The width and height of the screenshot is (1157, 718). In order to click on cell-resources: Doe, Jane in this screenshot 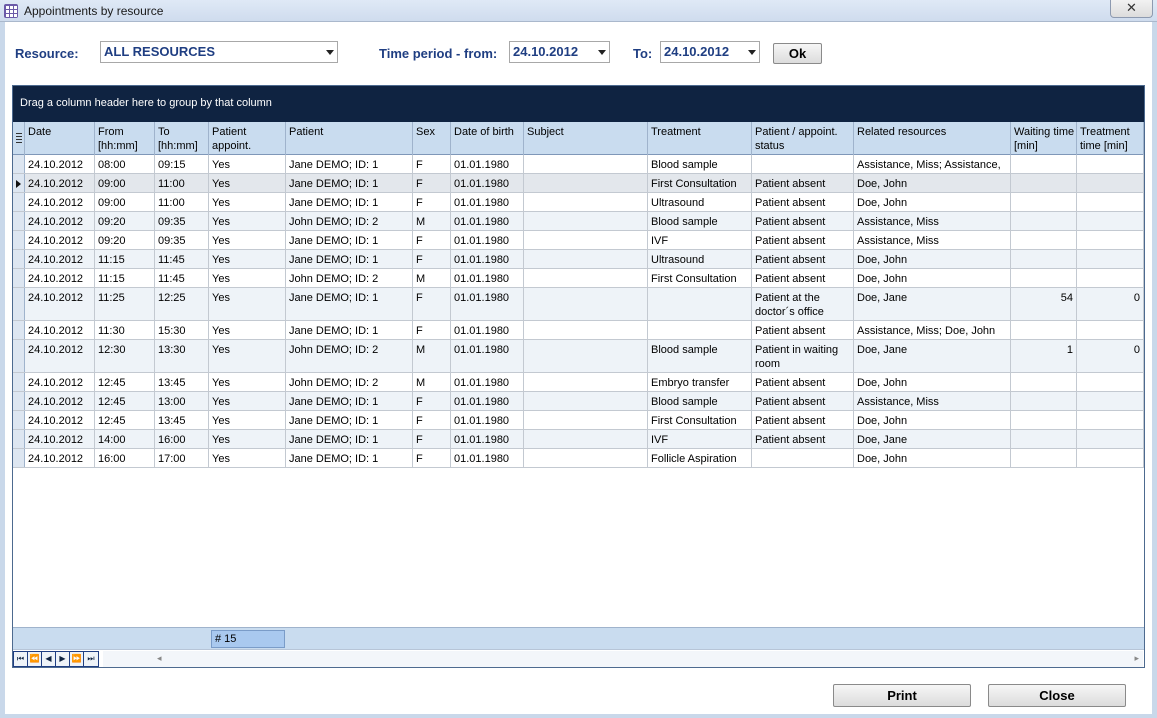, I will do `click(932, 304)`.